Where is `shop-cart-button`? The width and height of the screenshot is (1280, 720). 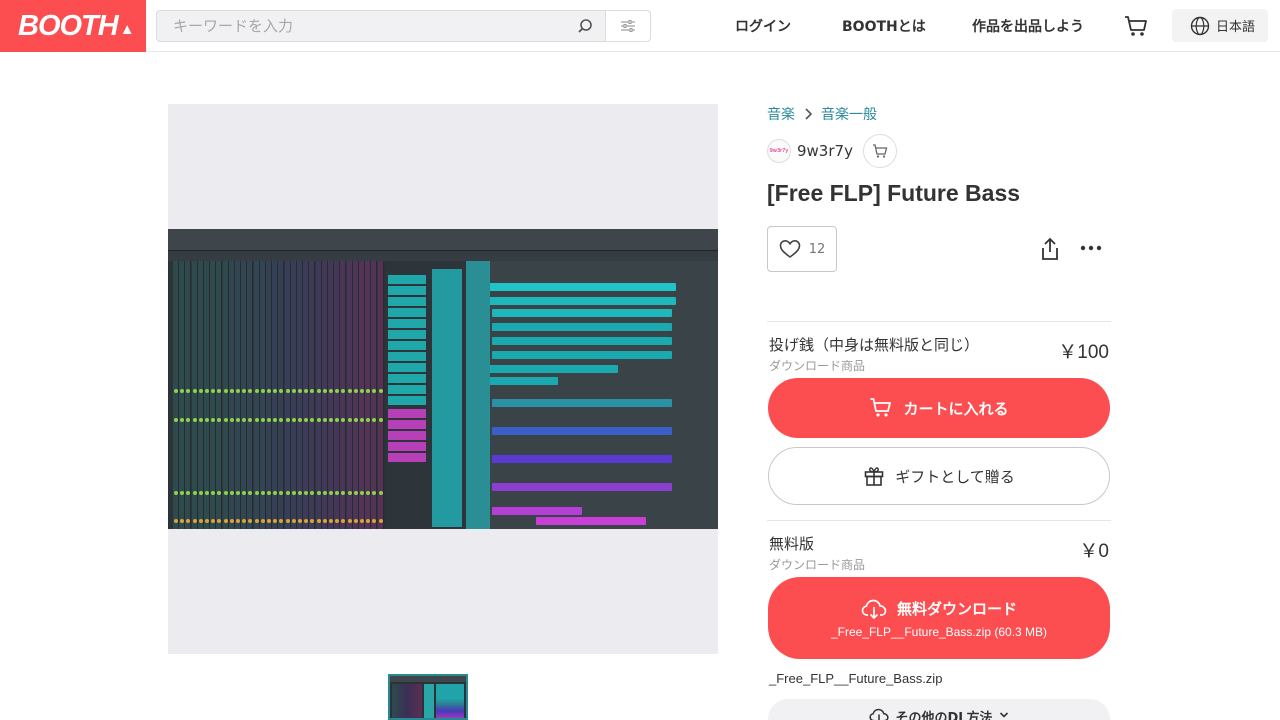
shop-cart-button is located at coordinates (879, 151).